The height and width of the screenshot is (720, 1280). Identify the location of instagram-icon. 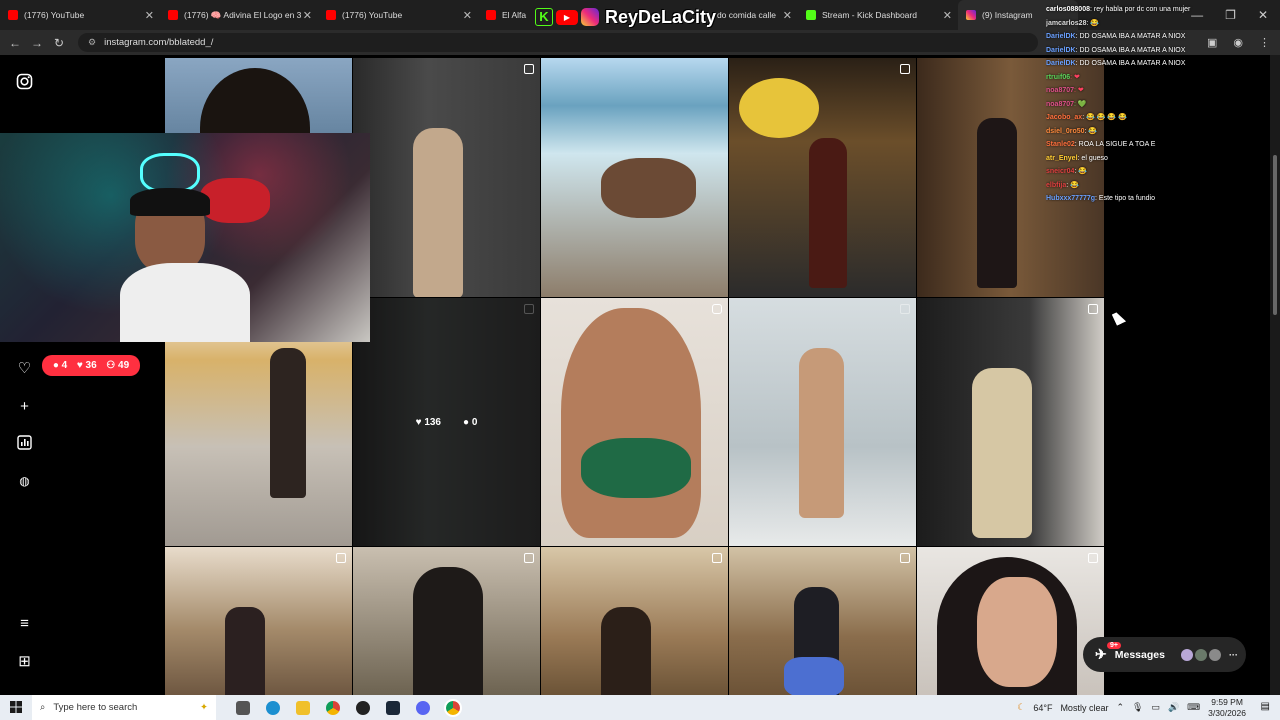
(971, 15).